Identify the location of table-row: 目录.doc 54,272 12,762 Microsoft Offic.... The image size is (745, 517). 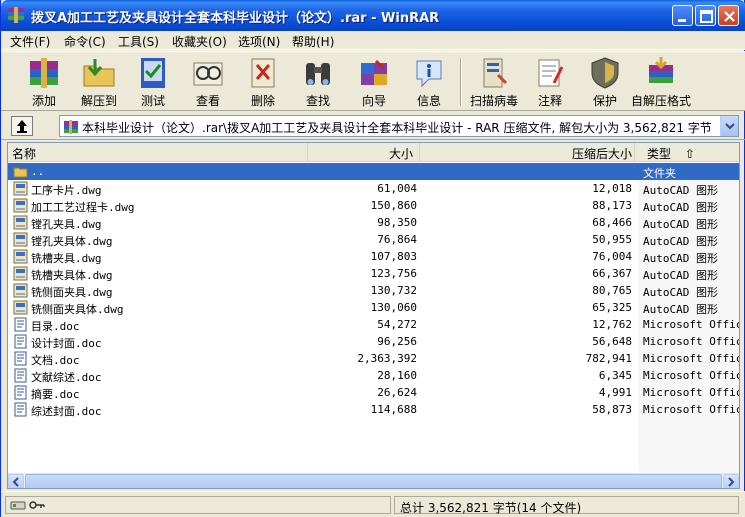
(373, 324).